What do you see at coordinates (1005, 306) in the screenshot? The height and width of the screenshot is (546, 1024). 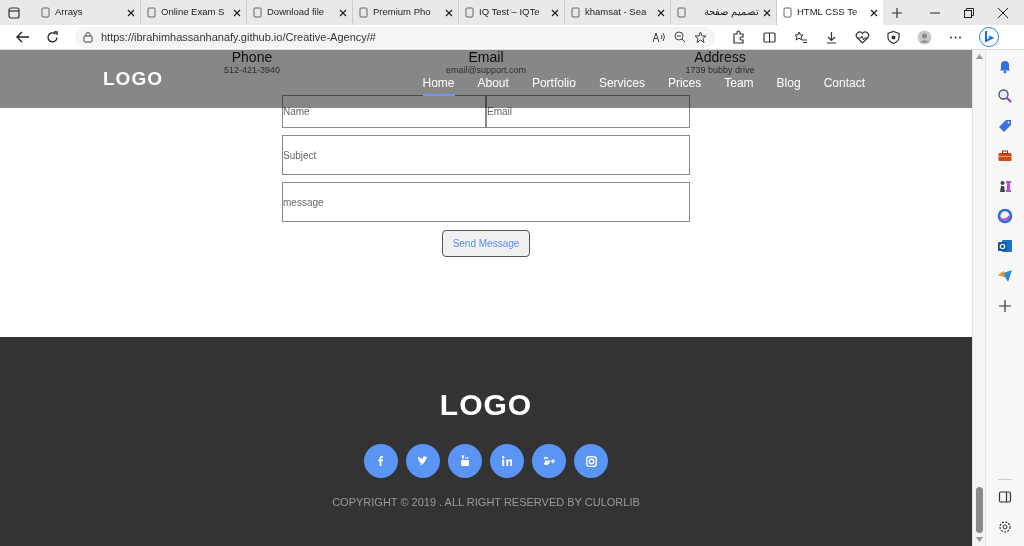 I see `add-icon` at bounding box center [1005, 306].